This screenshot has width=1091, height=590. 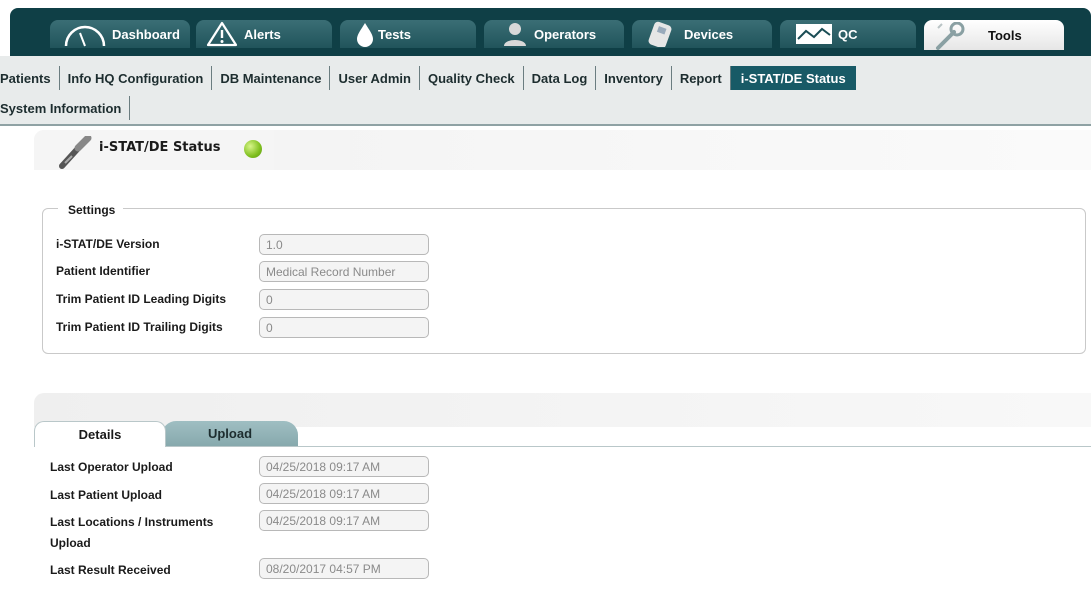 I want to click on field-label: Last Locations / Instruments, so click(x=132, y=522).